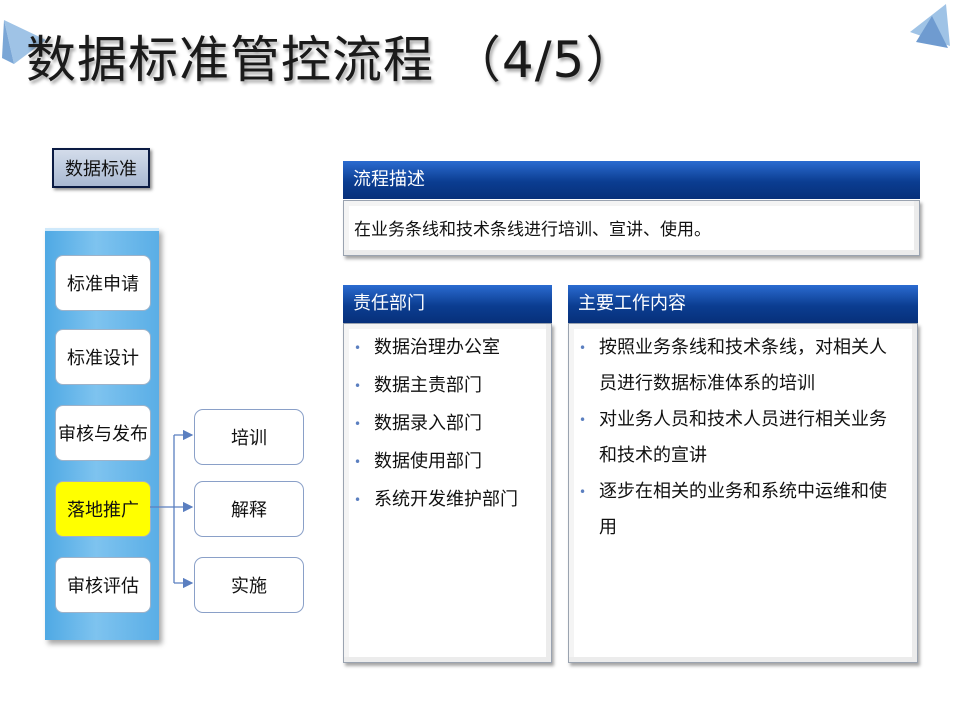 This screenshot has width=960, height=720. Describe the element at coordinates (743, 304) in the screenshot. I see `main-work-header: 主要工作内容` at that location.